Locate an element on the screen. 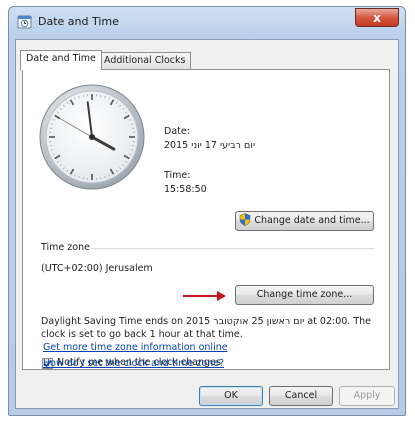 The height and width of the screenshot is (427, 415). window-title: Date and Time is located at coordinates (78, 21).